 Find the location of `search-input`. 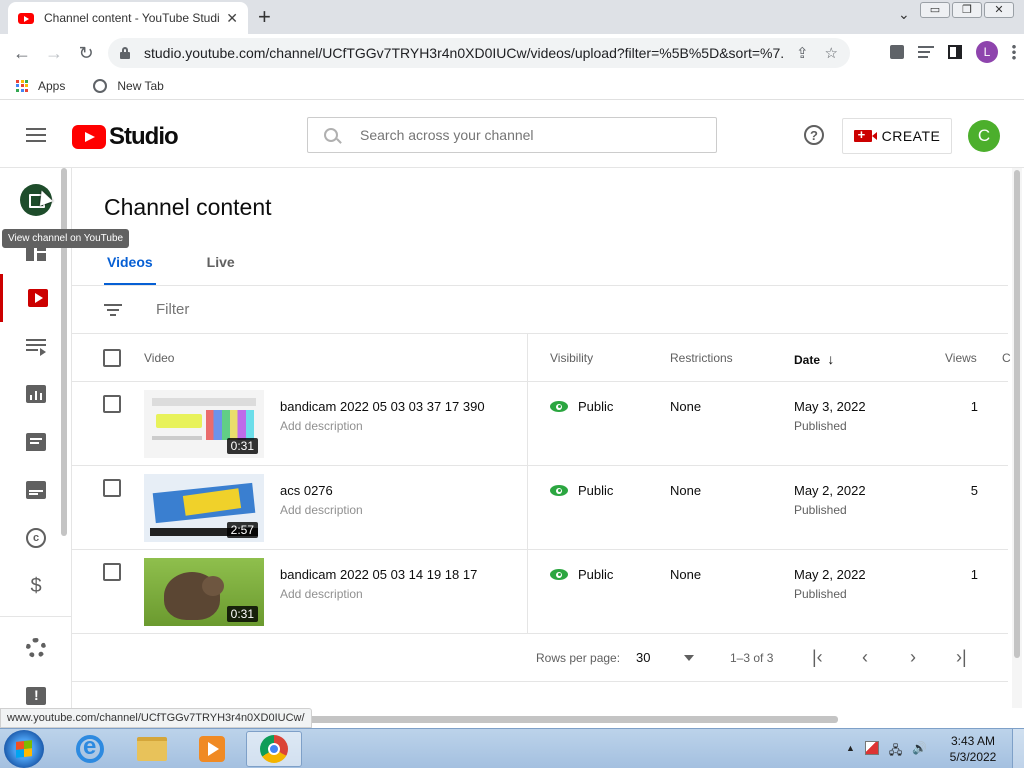

search-input is located at coordinates (510, 135).